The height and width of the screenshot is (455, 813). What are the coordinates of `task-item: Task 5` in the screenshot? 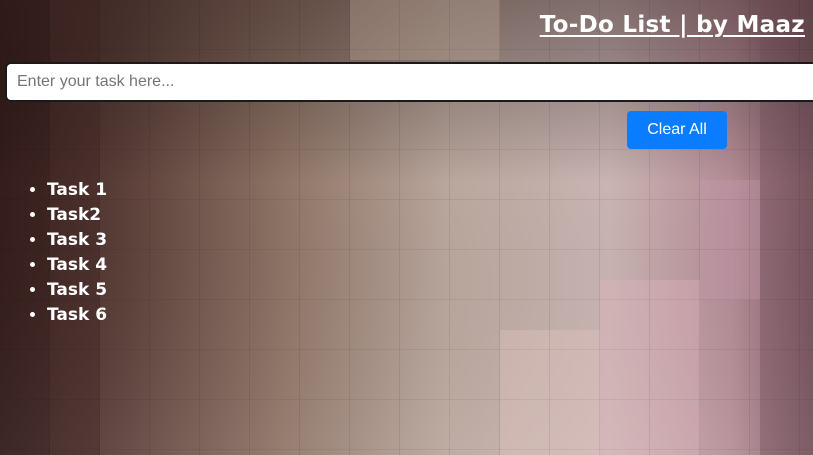 It's located at (77, 290).